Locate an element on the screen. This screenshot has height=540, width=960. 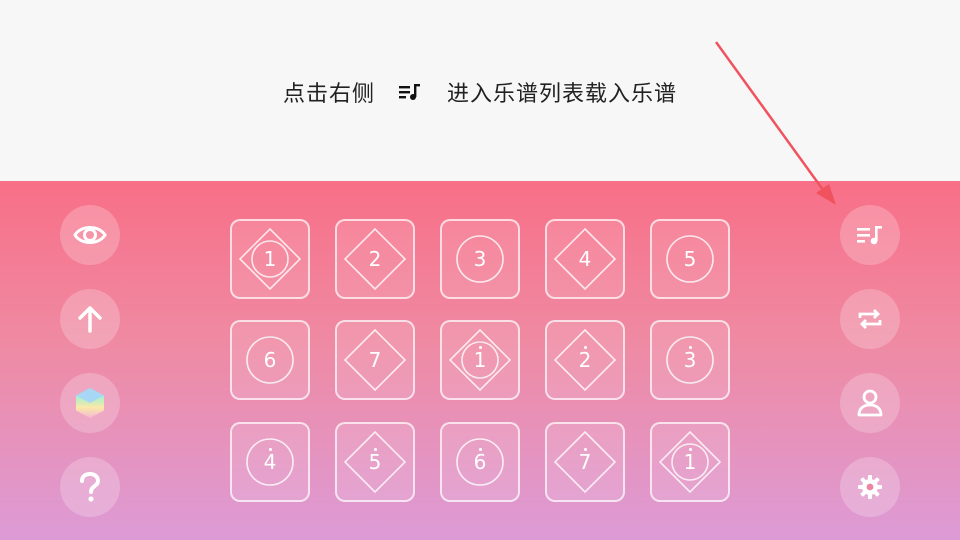
song-list-button is located at coordinates (870, 235).